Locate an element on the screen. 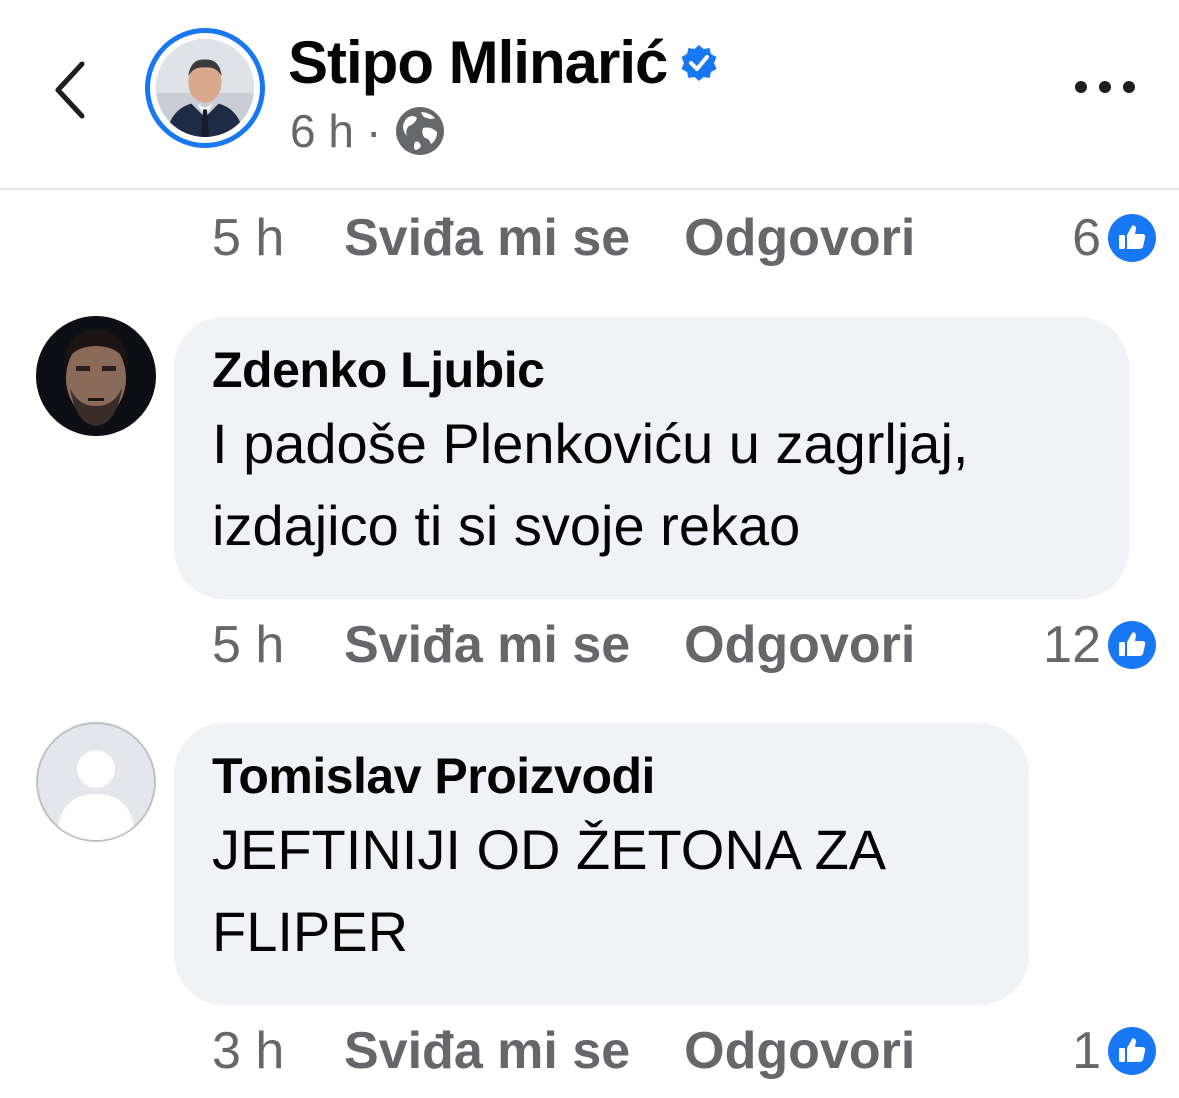 Image resolution: width=1179 pixels, height=1098 pixels. author-avatar is located at coordinates (205, 88).